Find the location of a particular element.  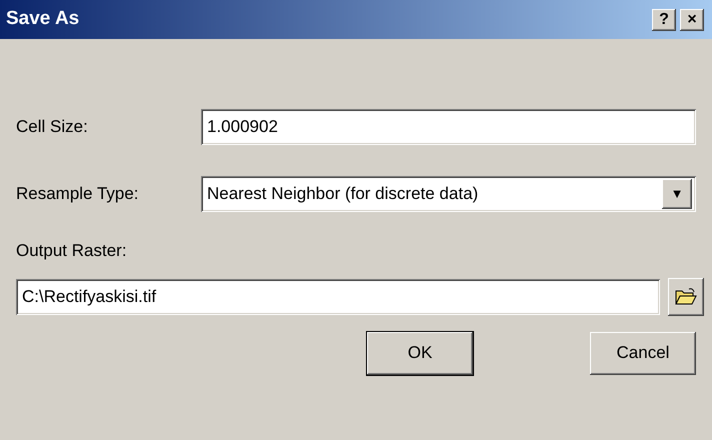

cancel-button: Cancel is located at coordinates (643, 353).